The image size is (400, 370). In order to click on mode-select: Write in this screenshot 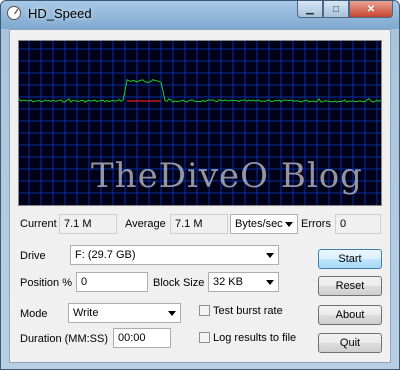, I will do `click(124, 313)`.